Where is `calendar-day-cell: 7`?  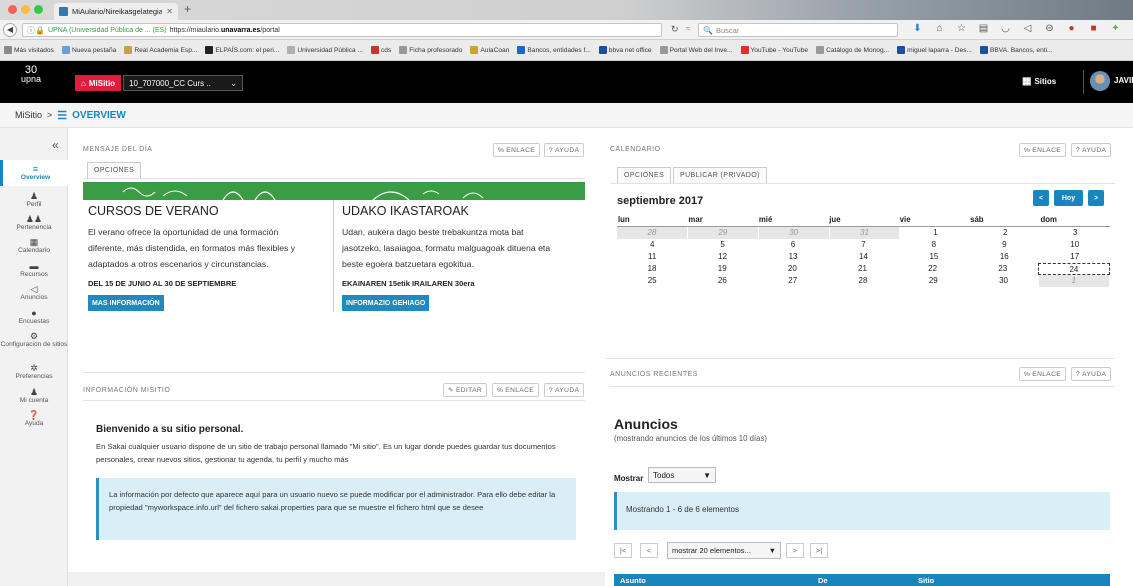
calendar-day-cell: 7 is located at coordinates (863, 245).